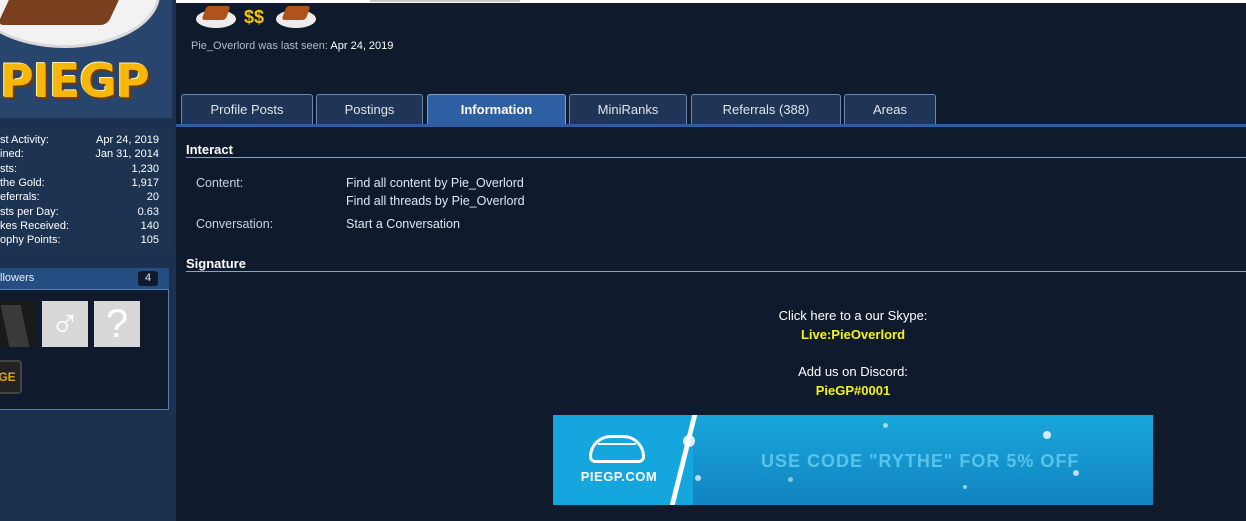  What do you see at coordinates (254, 17) in the screenshot?
I see `gold-coins-icon: $$` at bounding box center [254, 17].